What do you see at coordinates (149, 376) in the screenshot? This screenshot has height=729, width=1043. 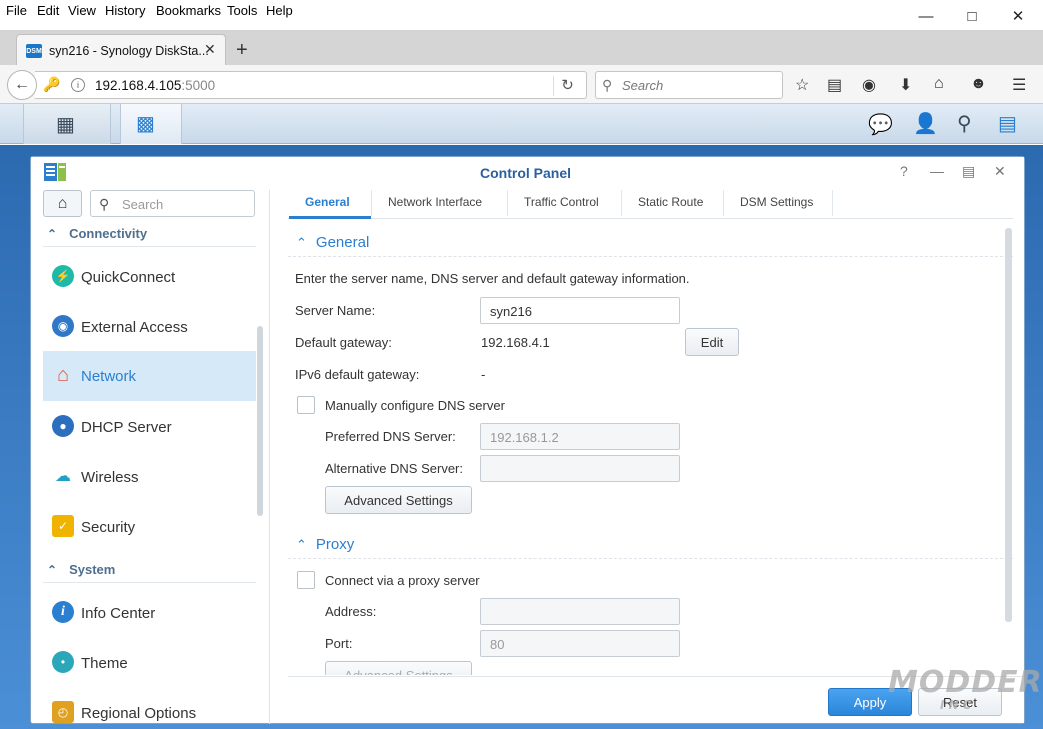 I see `sidebar-item-network: ⌂ Network` at bounding box center [149, 376].